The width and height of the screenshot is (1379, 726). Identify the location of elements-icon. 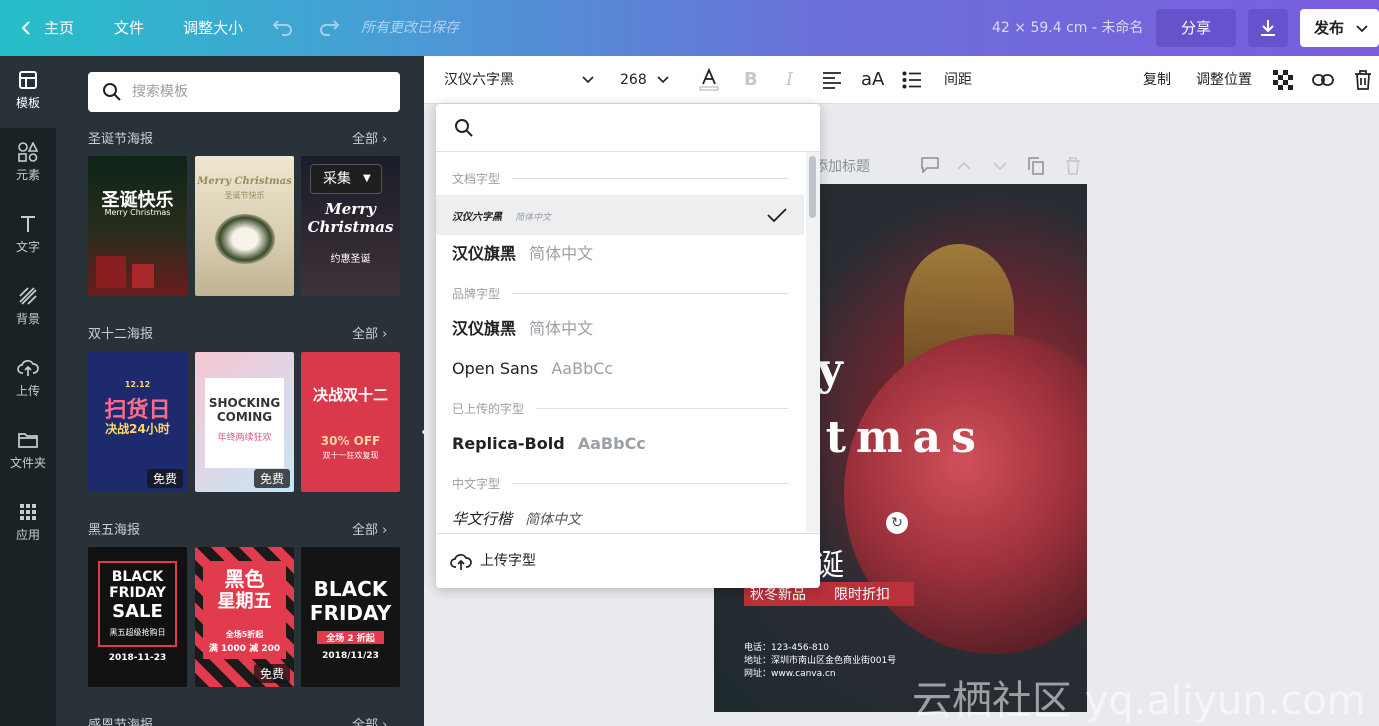
(28, 152).